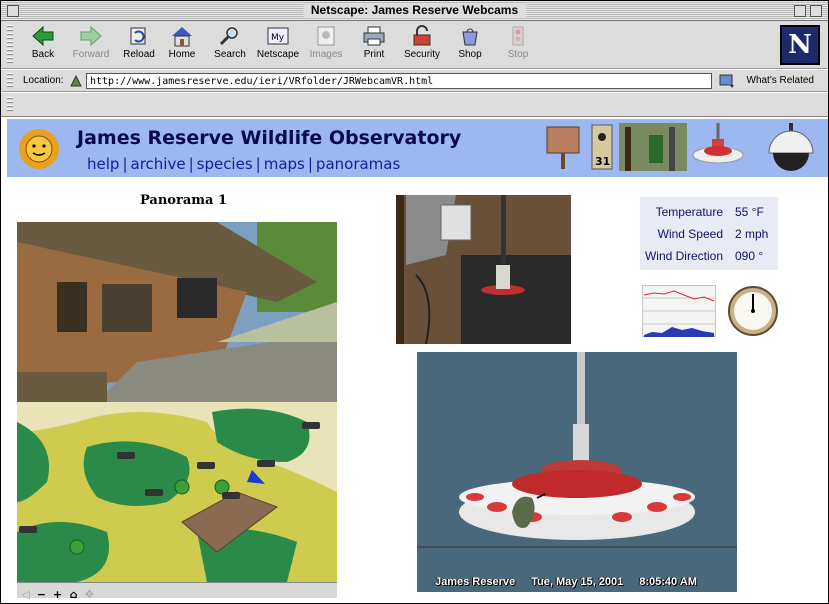  Describe the element at coordinates (43, 54) in the screenshot. I see `back-label: Back` at that location.